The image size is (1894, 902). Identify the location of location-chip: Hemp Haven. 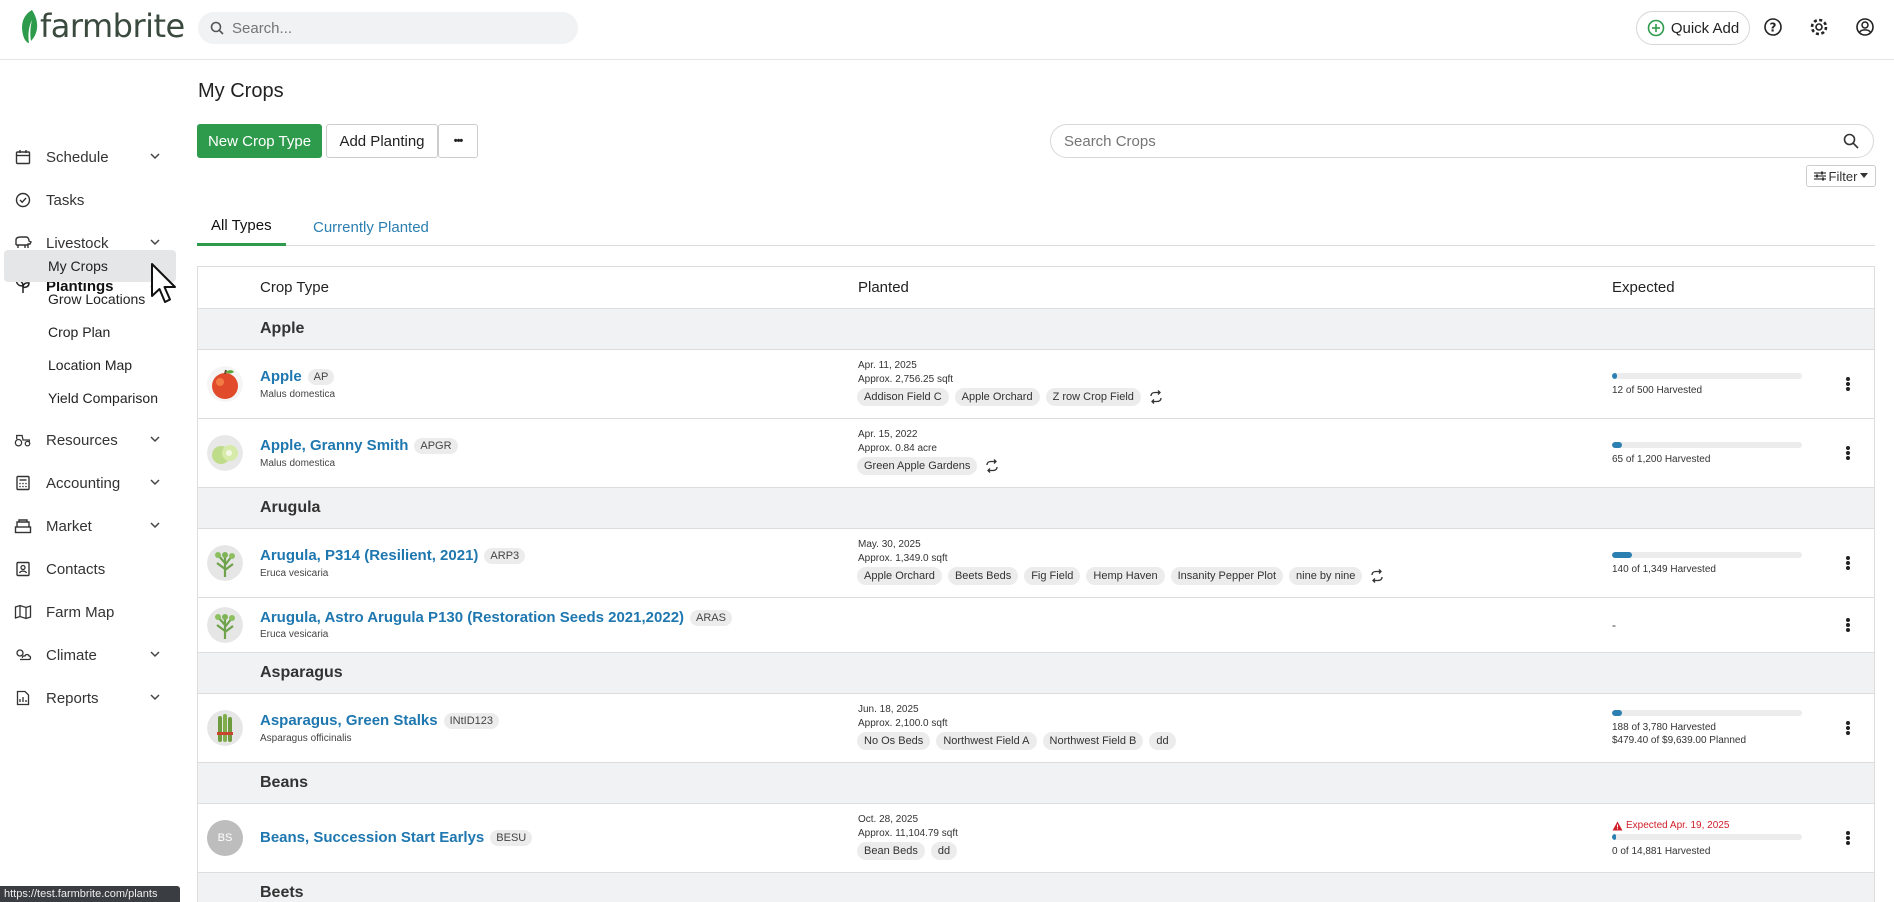
(1125, 576).